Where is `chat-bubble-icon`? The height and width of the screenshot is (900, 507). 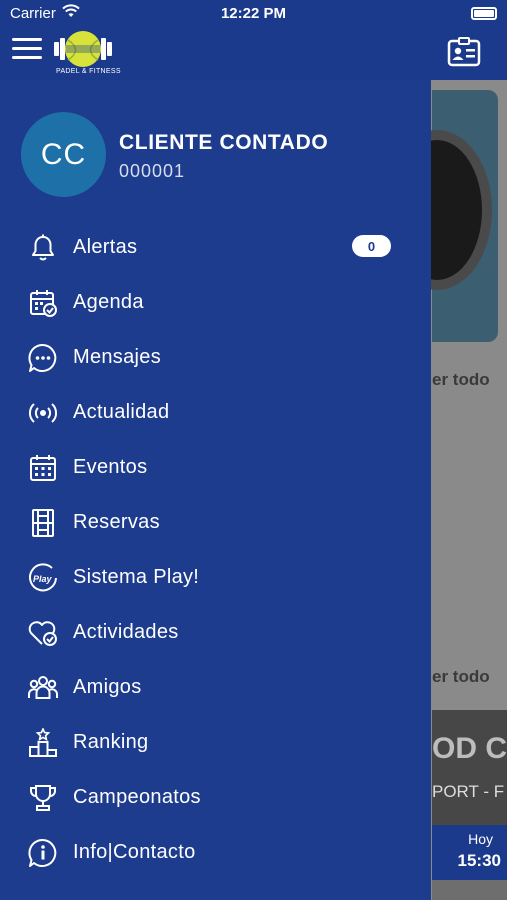 chat-bubble-icon is located at coordinates (43, 358).